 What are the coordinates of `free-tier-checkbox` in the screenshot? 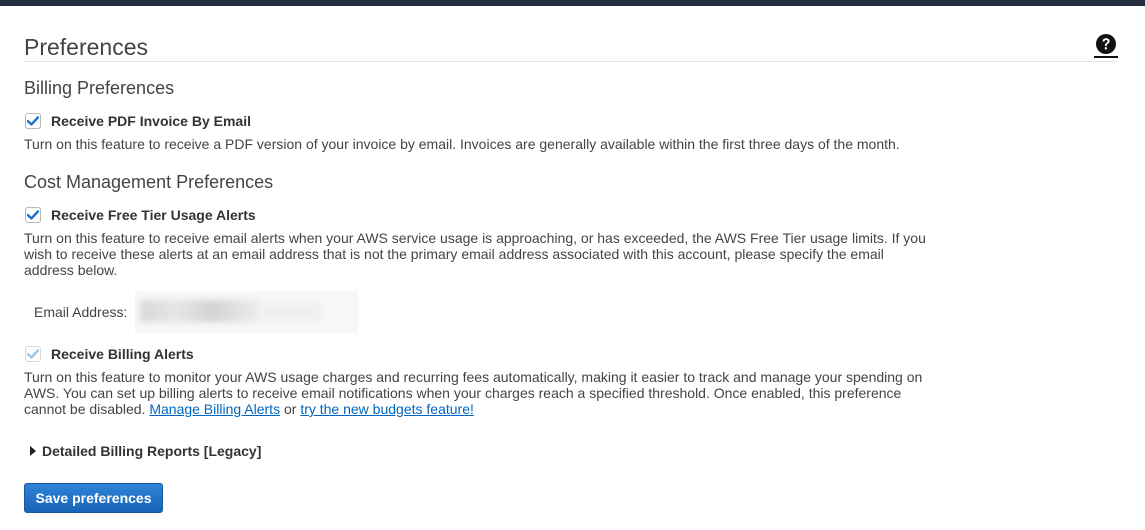 It's located at (33, 215).